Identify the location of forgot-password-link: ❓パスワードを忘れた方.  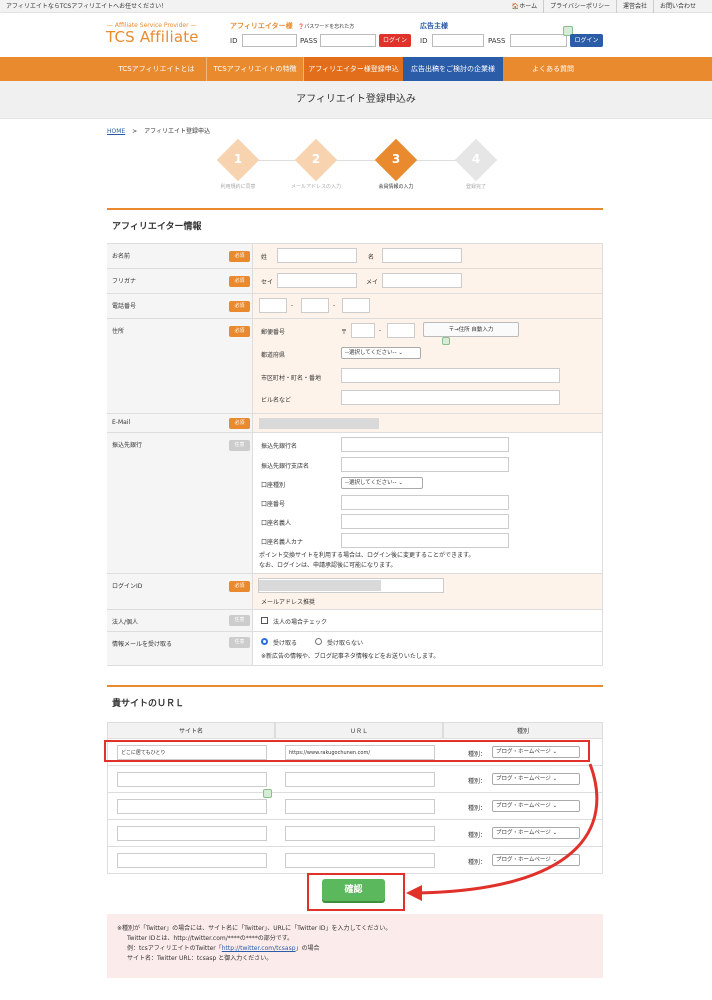
(326, 26).